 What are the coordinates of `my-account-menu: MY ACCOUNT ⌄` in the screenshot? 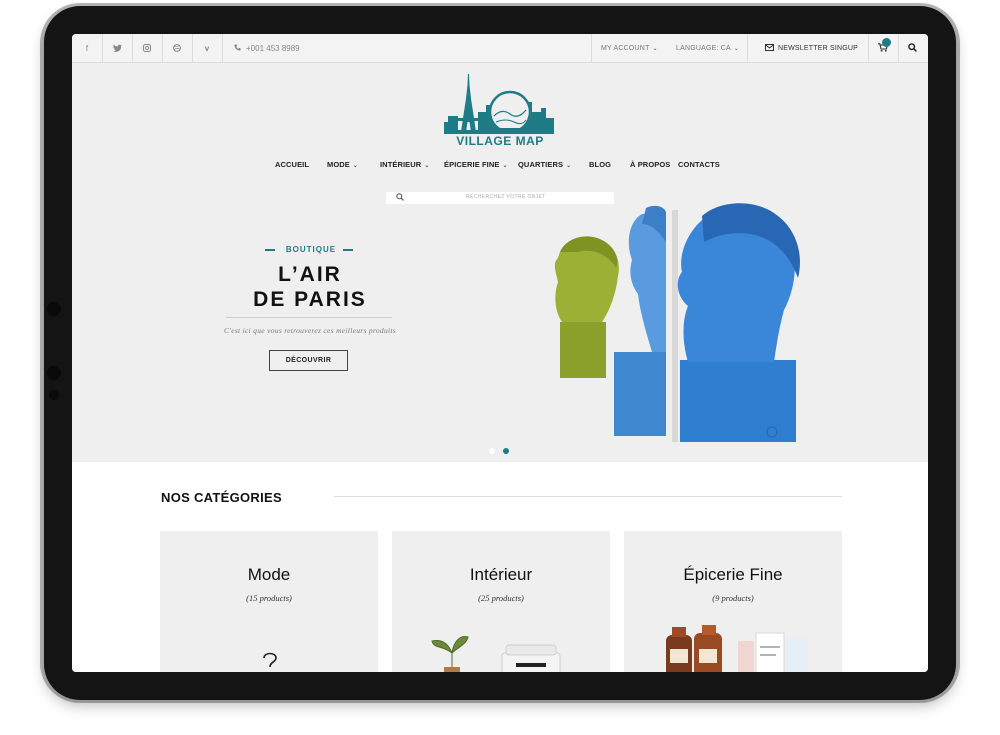 It's located at (629, 48).